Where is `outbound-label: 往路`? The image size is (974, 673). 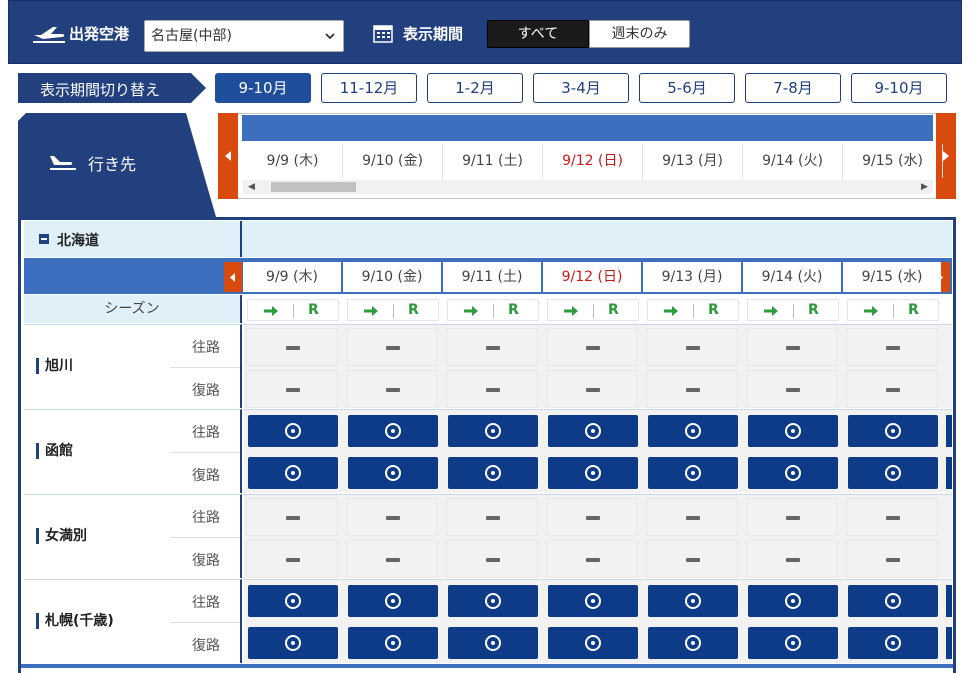
outbound-label: 往路 is located at coordinates (206, 603).